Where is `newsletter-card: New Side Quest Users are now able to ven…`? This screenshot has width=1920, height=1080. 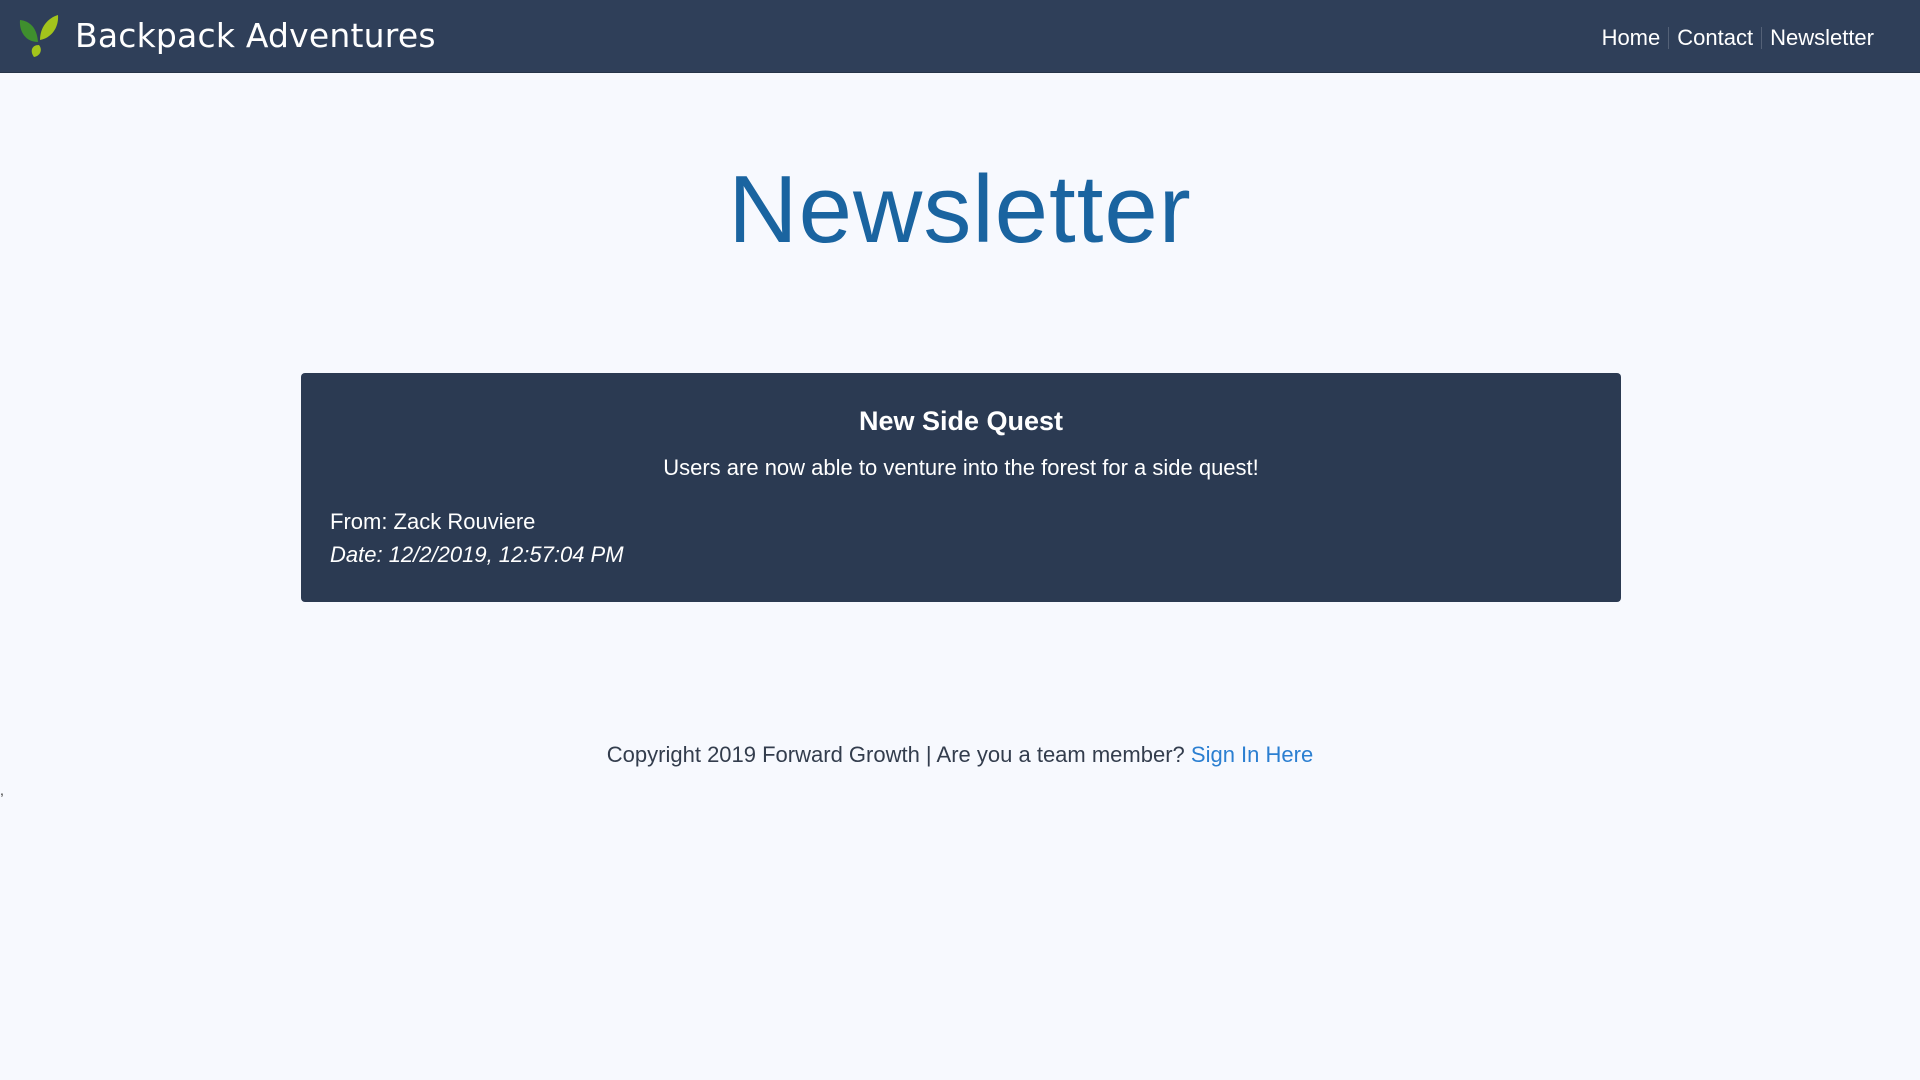 newsletter-card: New Side Quest Users are now able to ven… is located at coordinates (961, 487).